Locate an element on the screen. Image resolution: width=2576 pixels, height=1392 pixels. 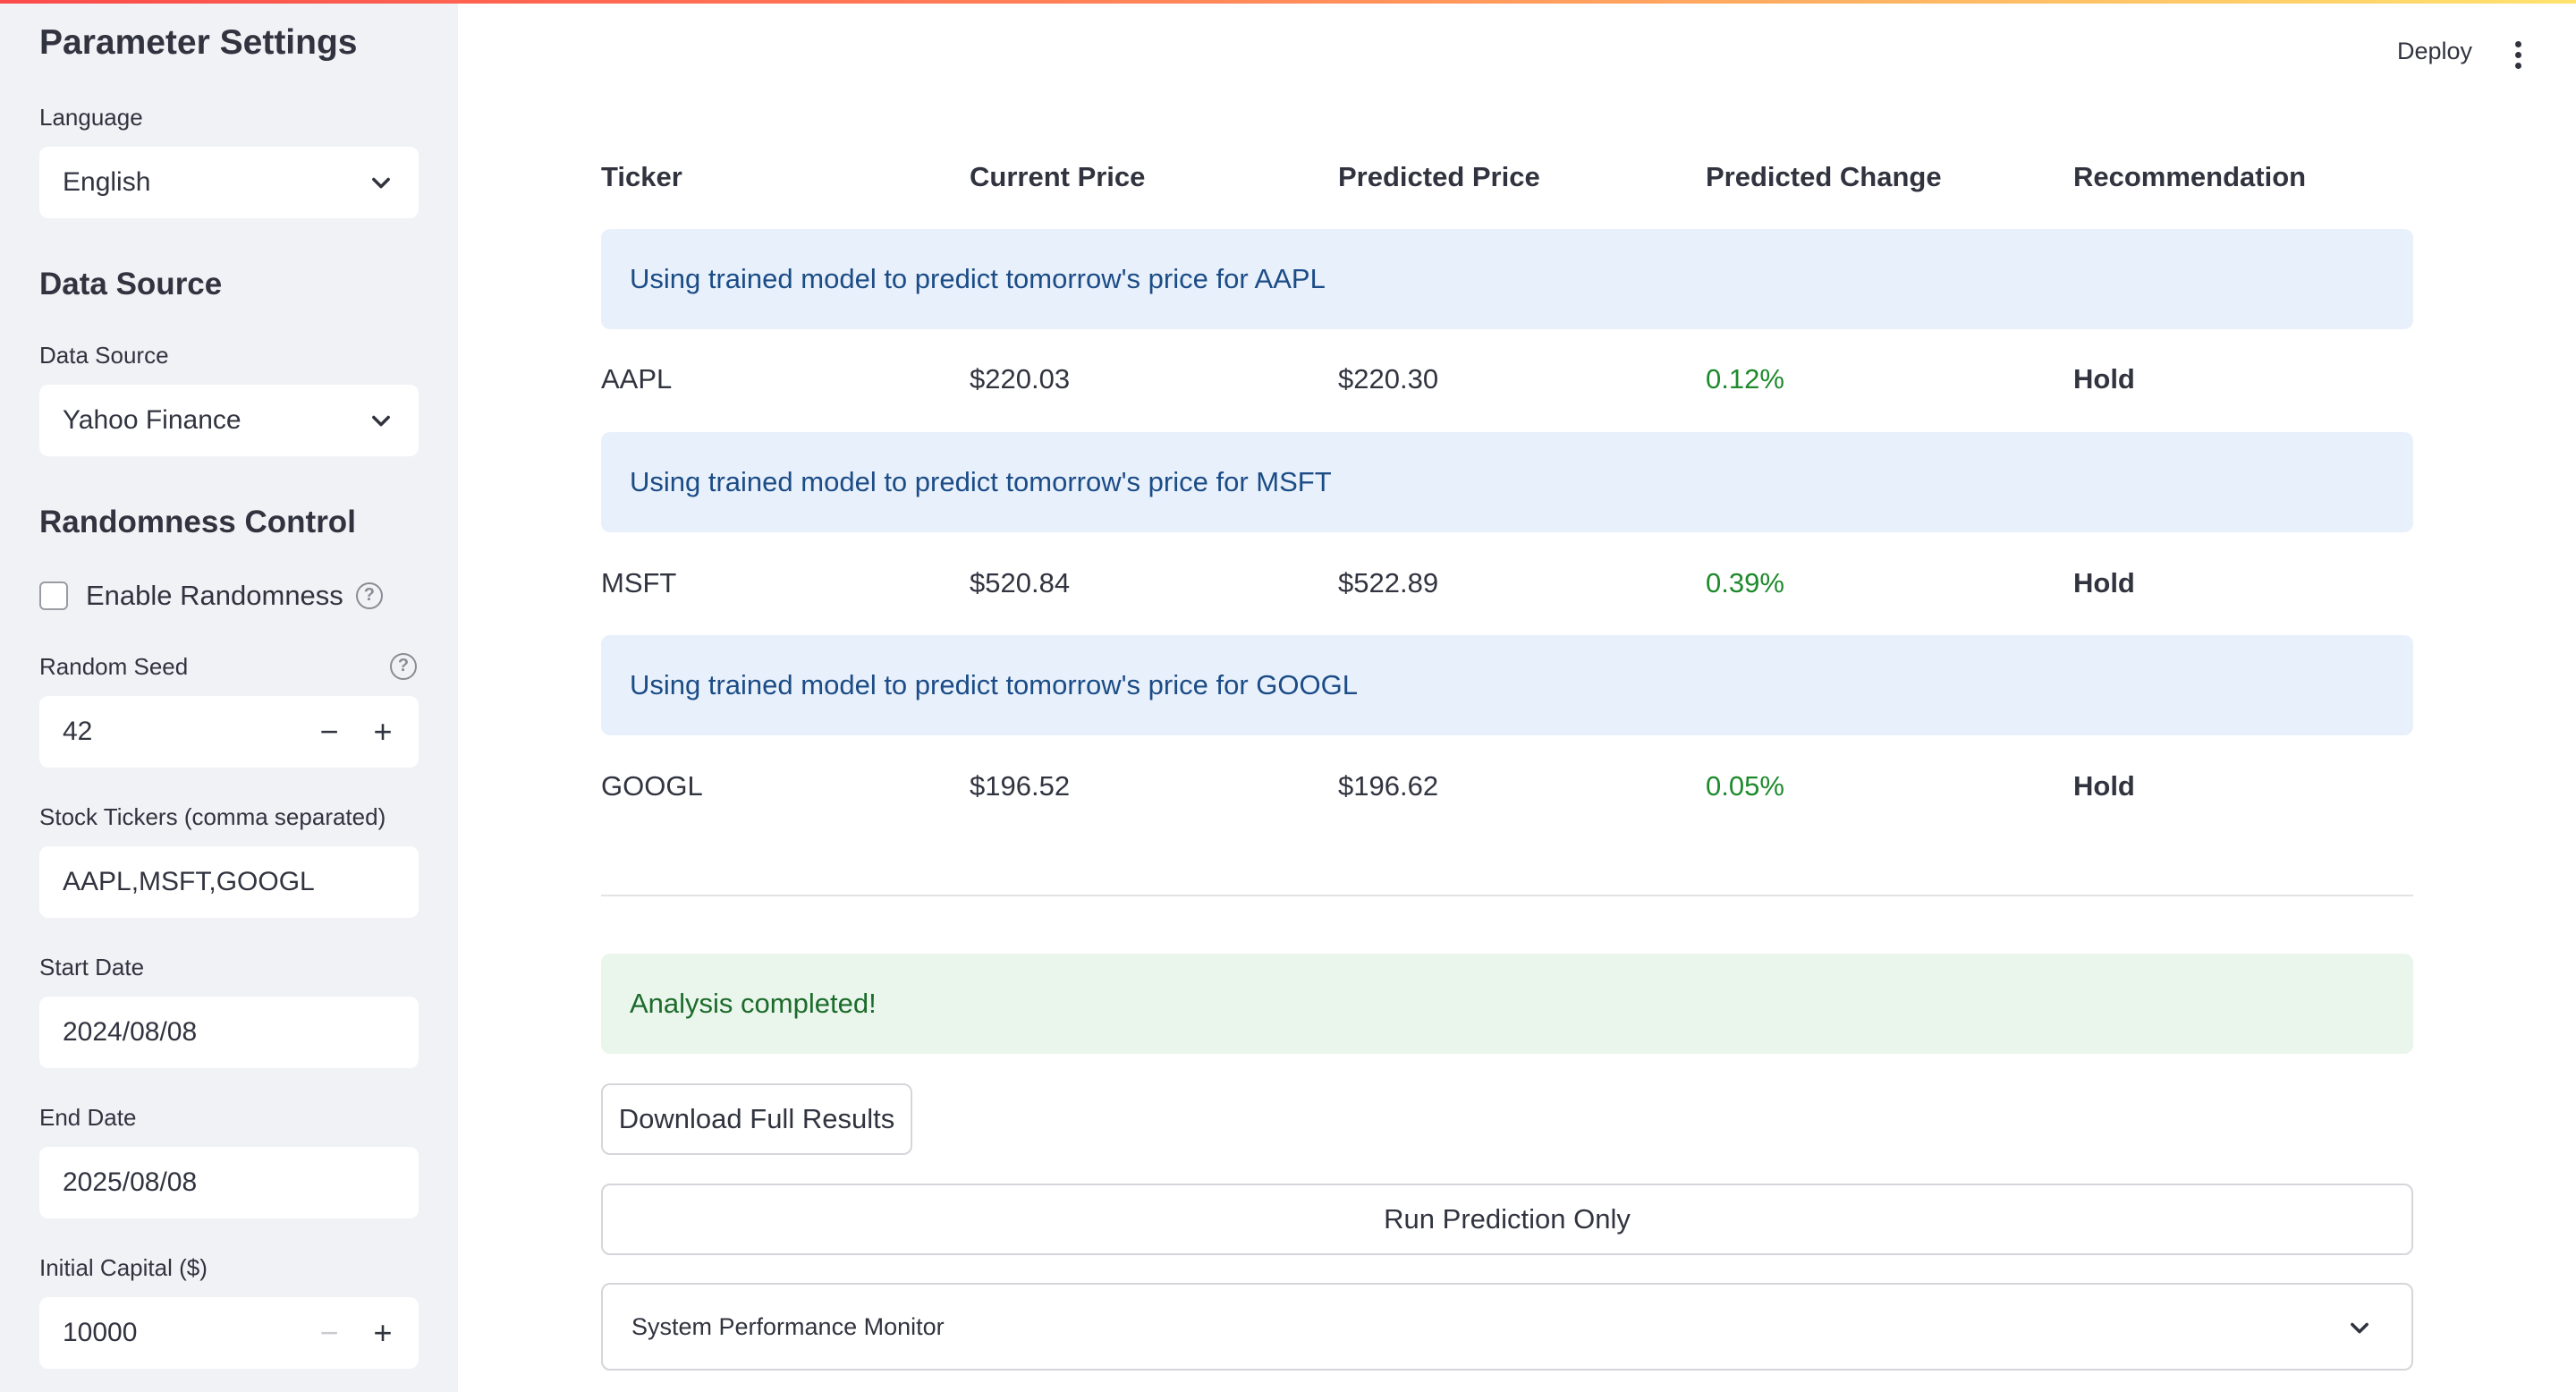
column-header-recommendation: Recommendation is located at coordinates (2190, 176).